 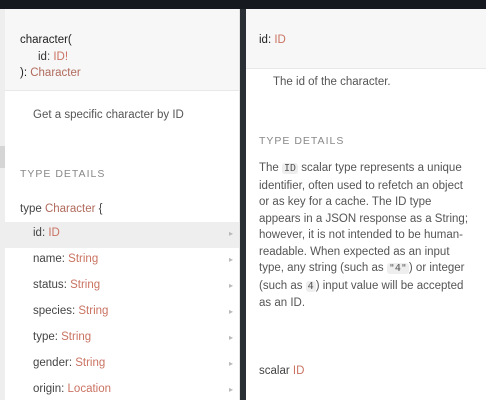 What do you see at coordinates (44, 337) in the screenshot?
I see `field-row-name: type` at bounding box center [44, 337].